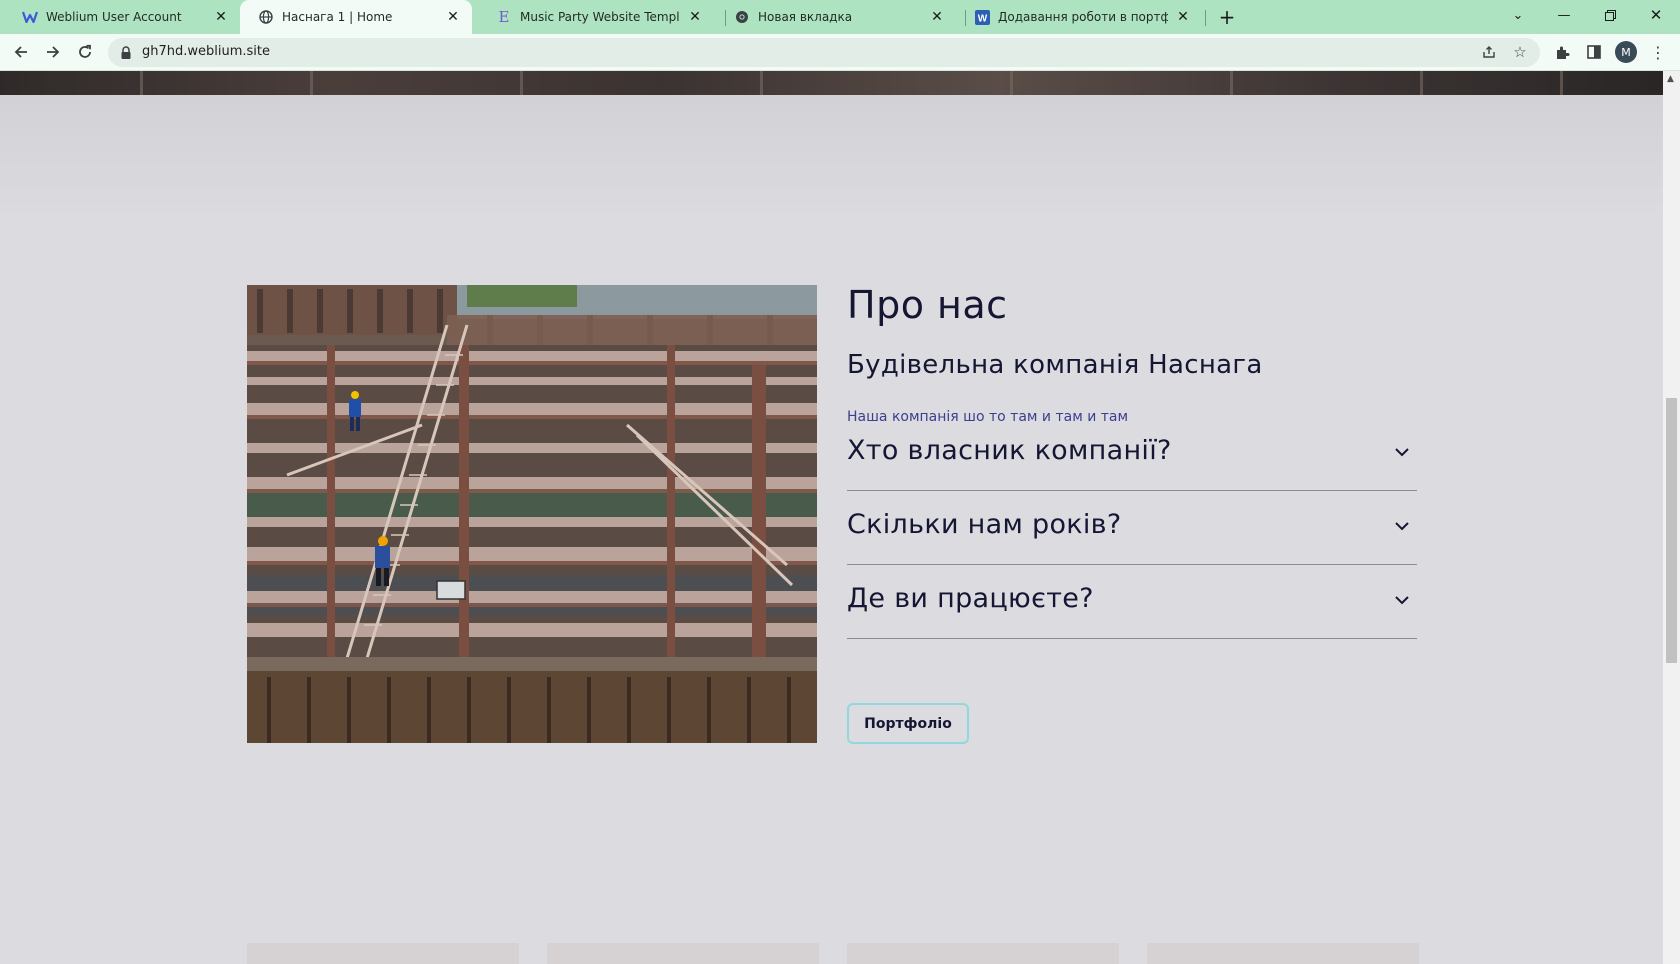  I want to click on share-icon, so click(1489, 52).